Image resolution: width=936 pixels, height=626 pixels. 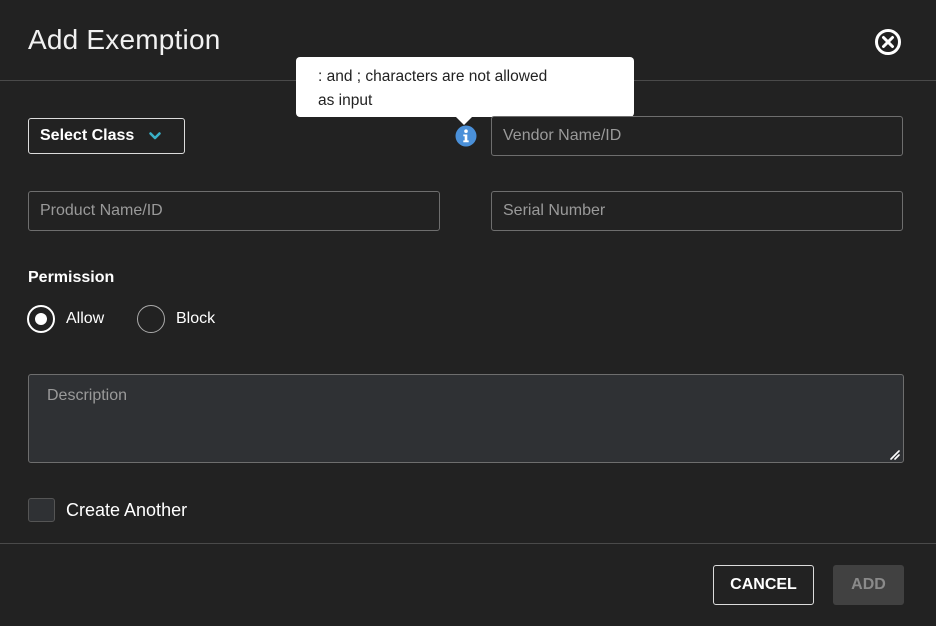 What do you see at coordinates (466, 418) in the screenshot?
I see `description-textarea` at bounding box center [466, 418].